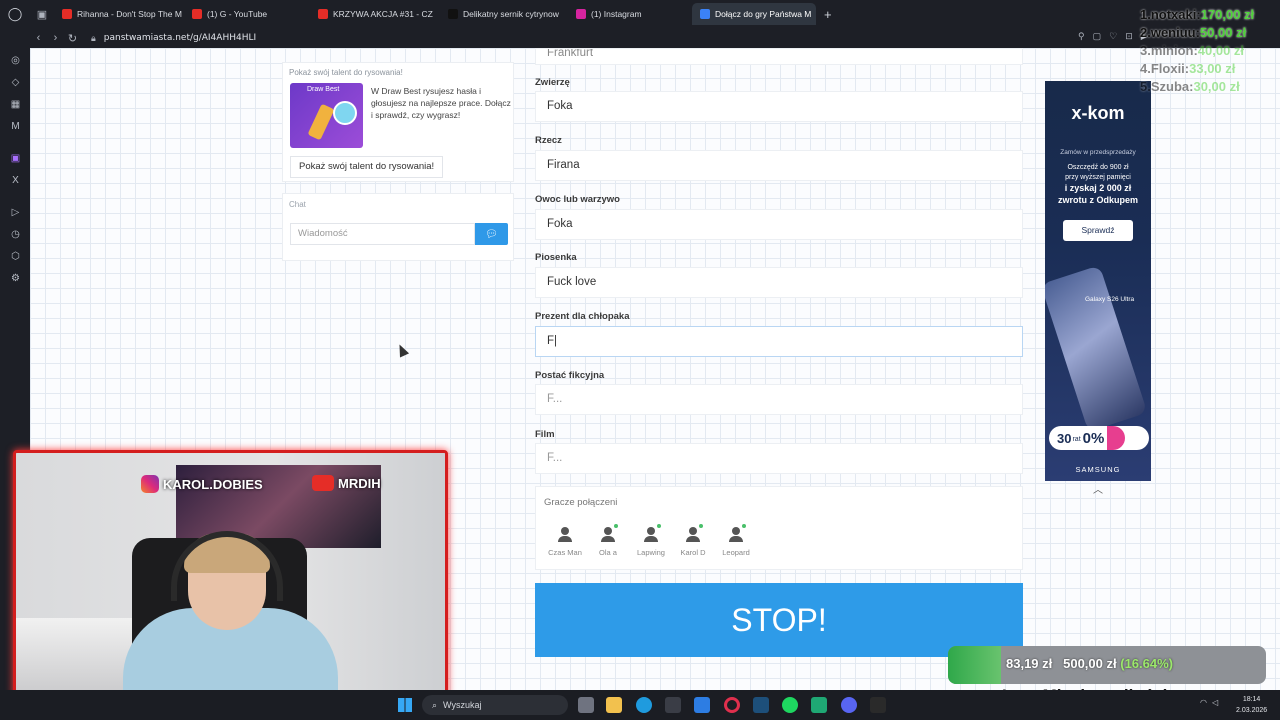 The width and height of the screenshot is (1280, 720). I want to click on player-name: Karol D, so click(693, 552).